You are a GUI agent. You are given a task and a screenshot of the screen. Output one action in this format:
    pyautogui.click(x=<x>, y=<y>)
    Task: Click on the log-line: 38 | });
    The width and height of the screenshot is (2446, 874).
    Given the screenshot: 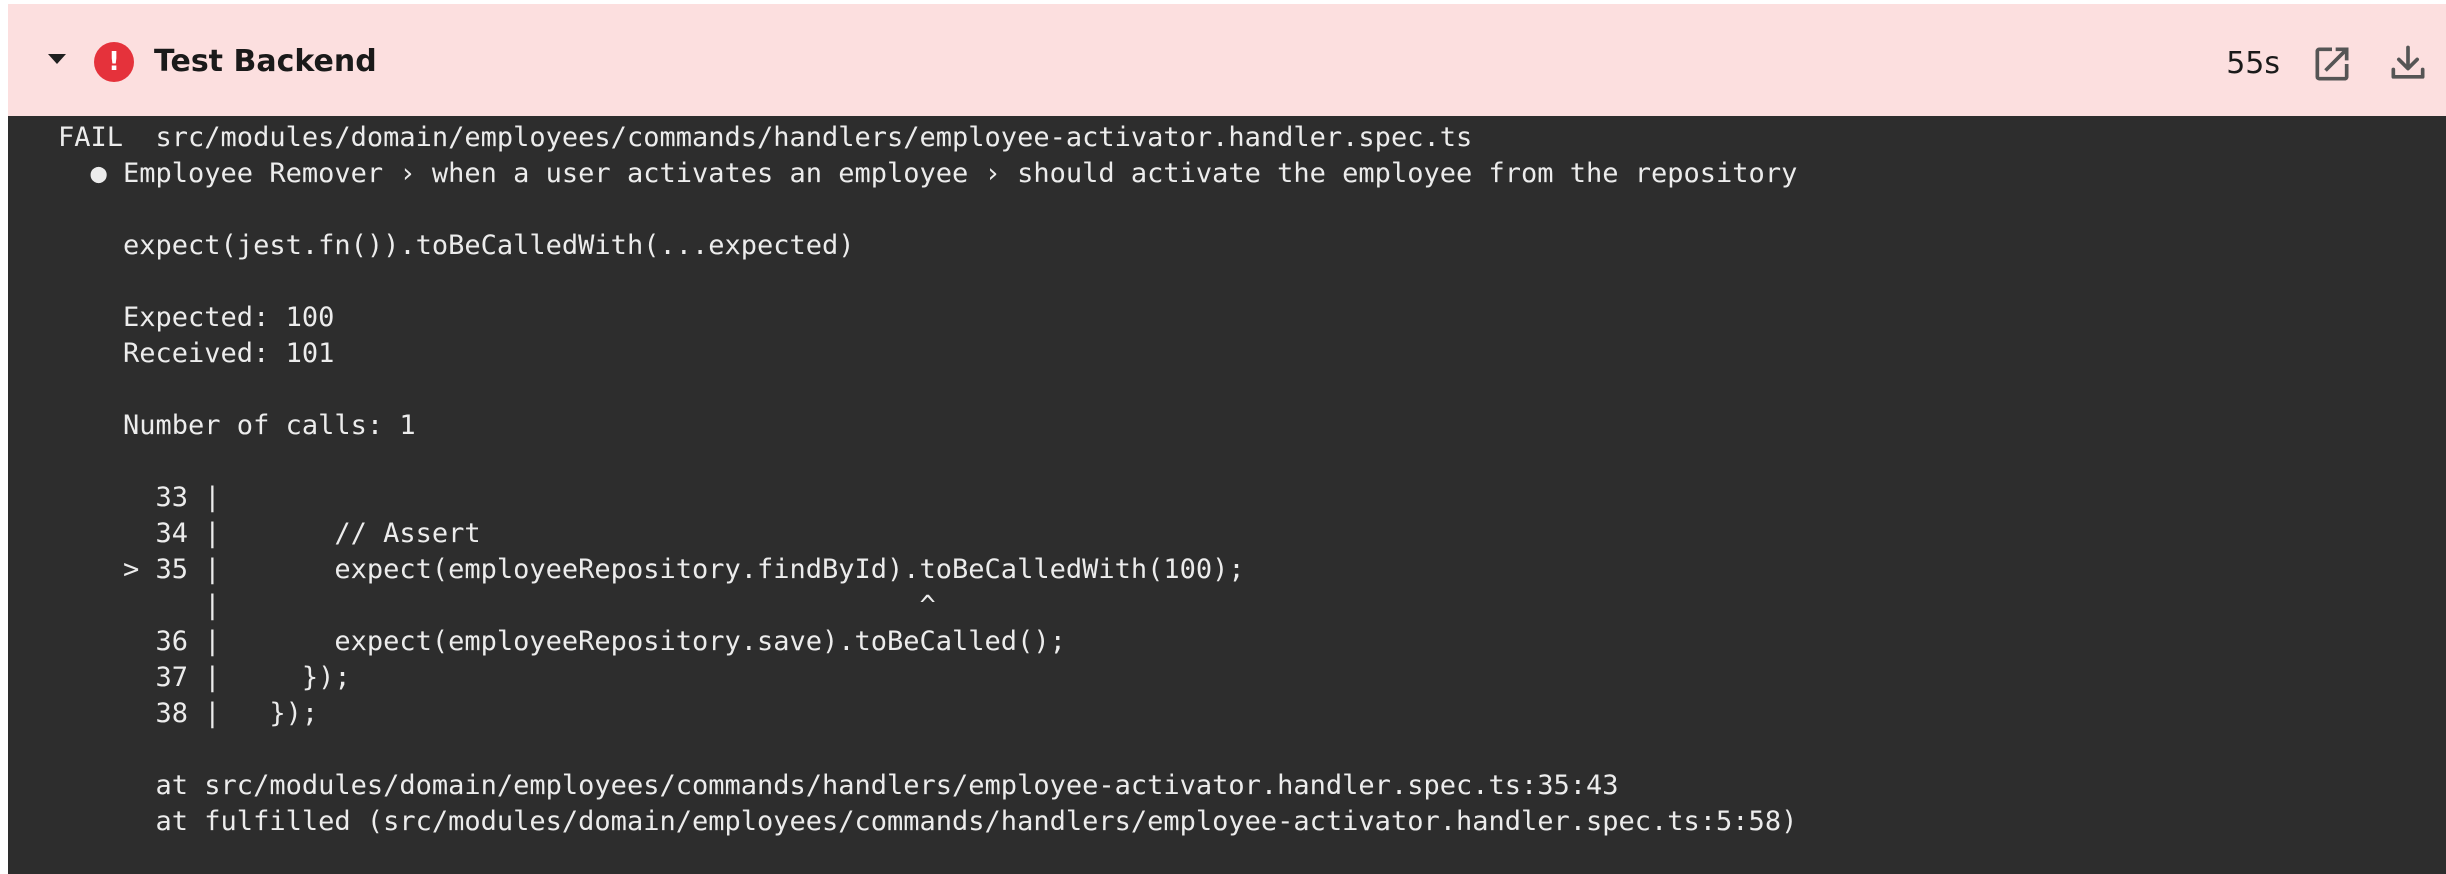 What is the action you would take?
    pyautogui.click(x=188, y=713)
    